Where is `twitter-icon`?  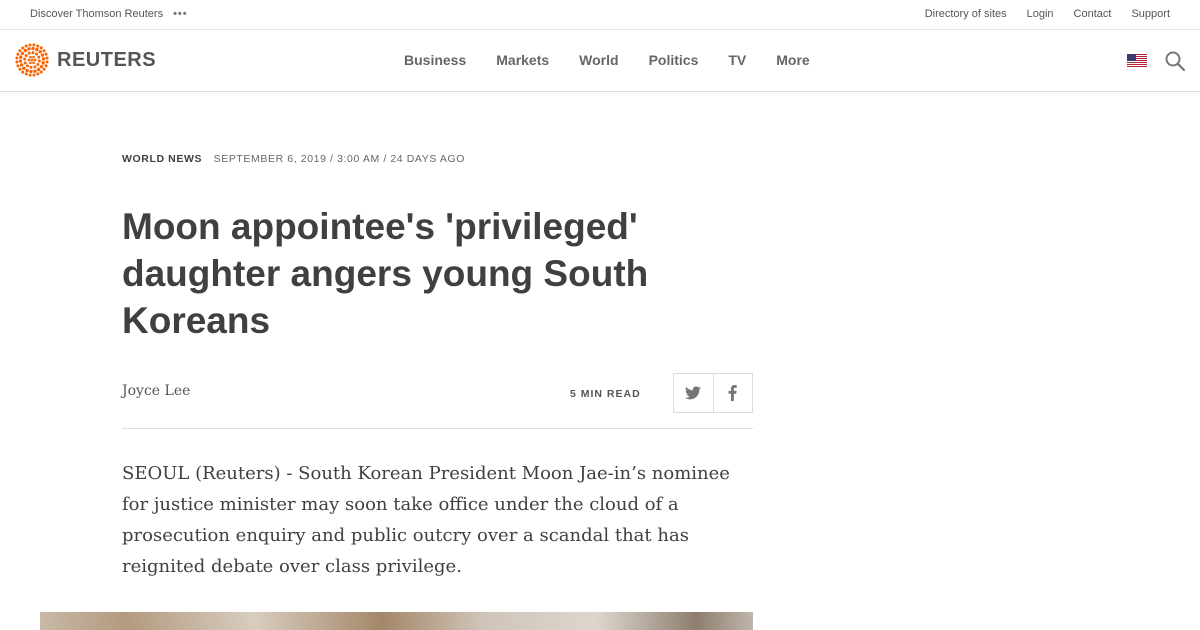 twitter-icon is located at coordinates (693, 393).